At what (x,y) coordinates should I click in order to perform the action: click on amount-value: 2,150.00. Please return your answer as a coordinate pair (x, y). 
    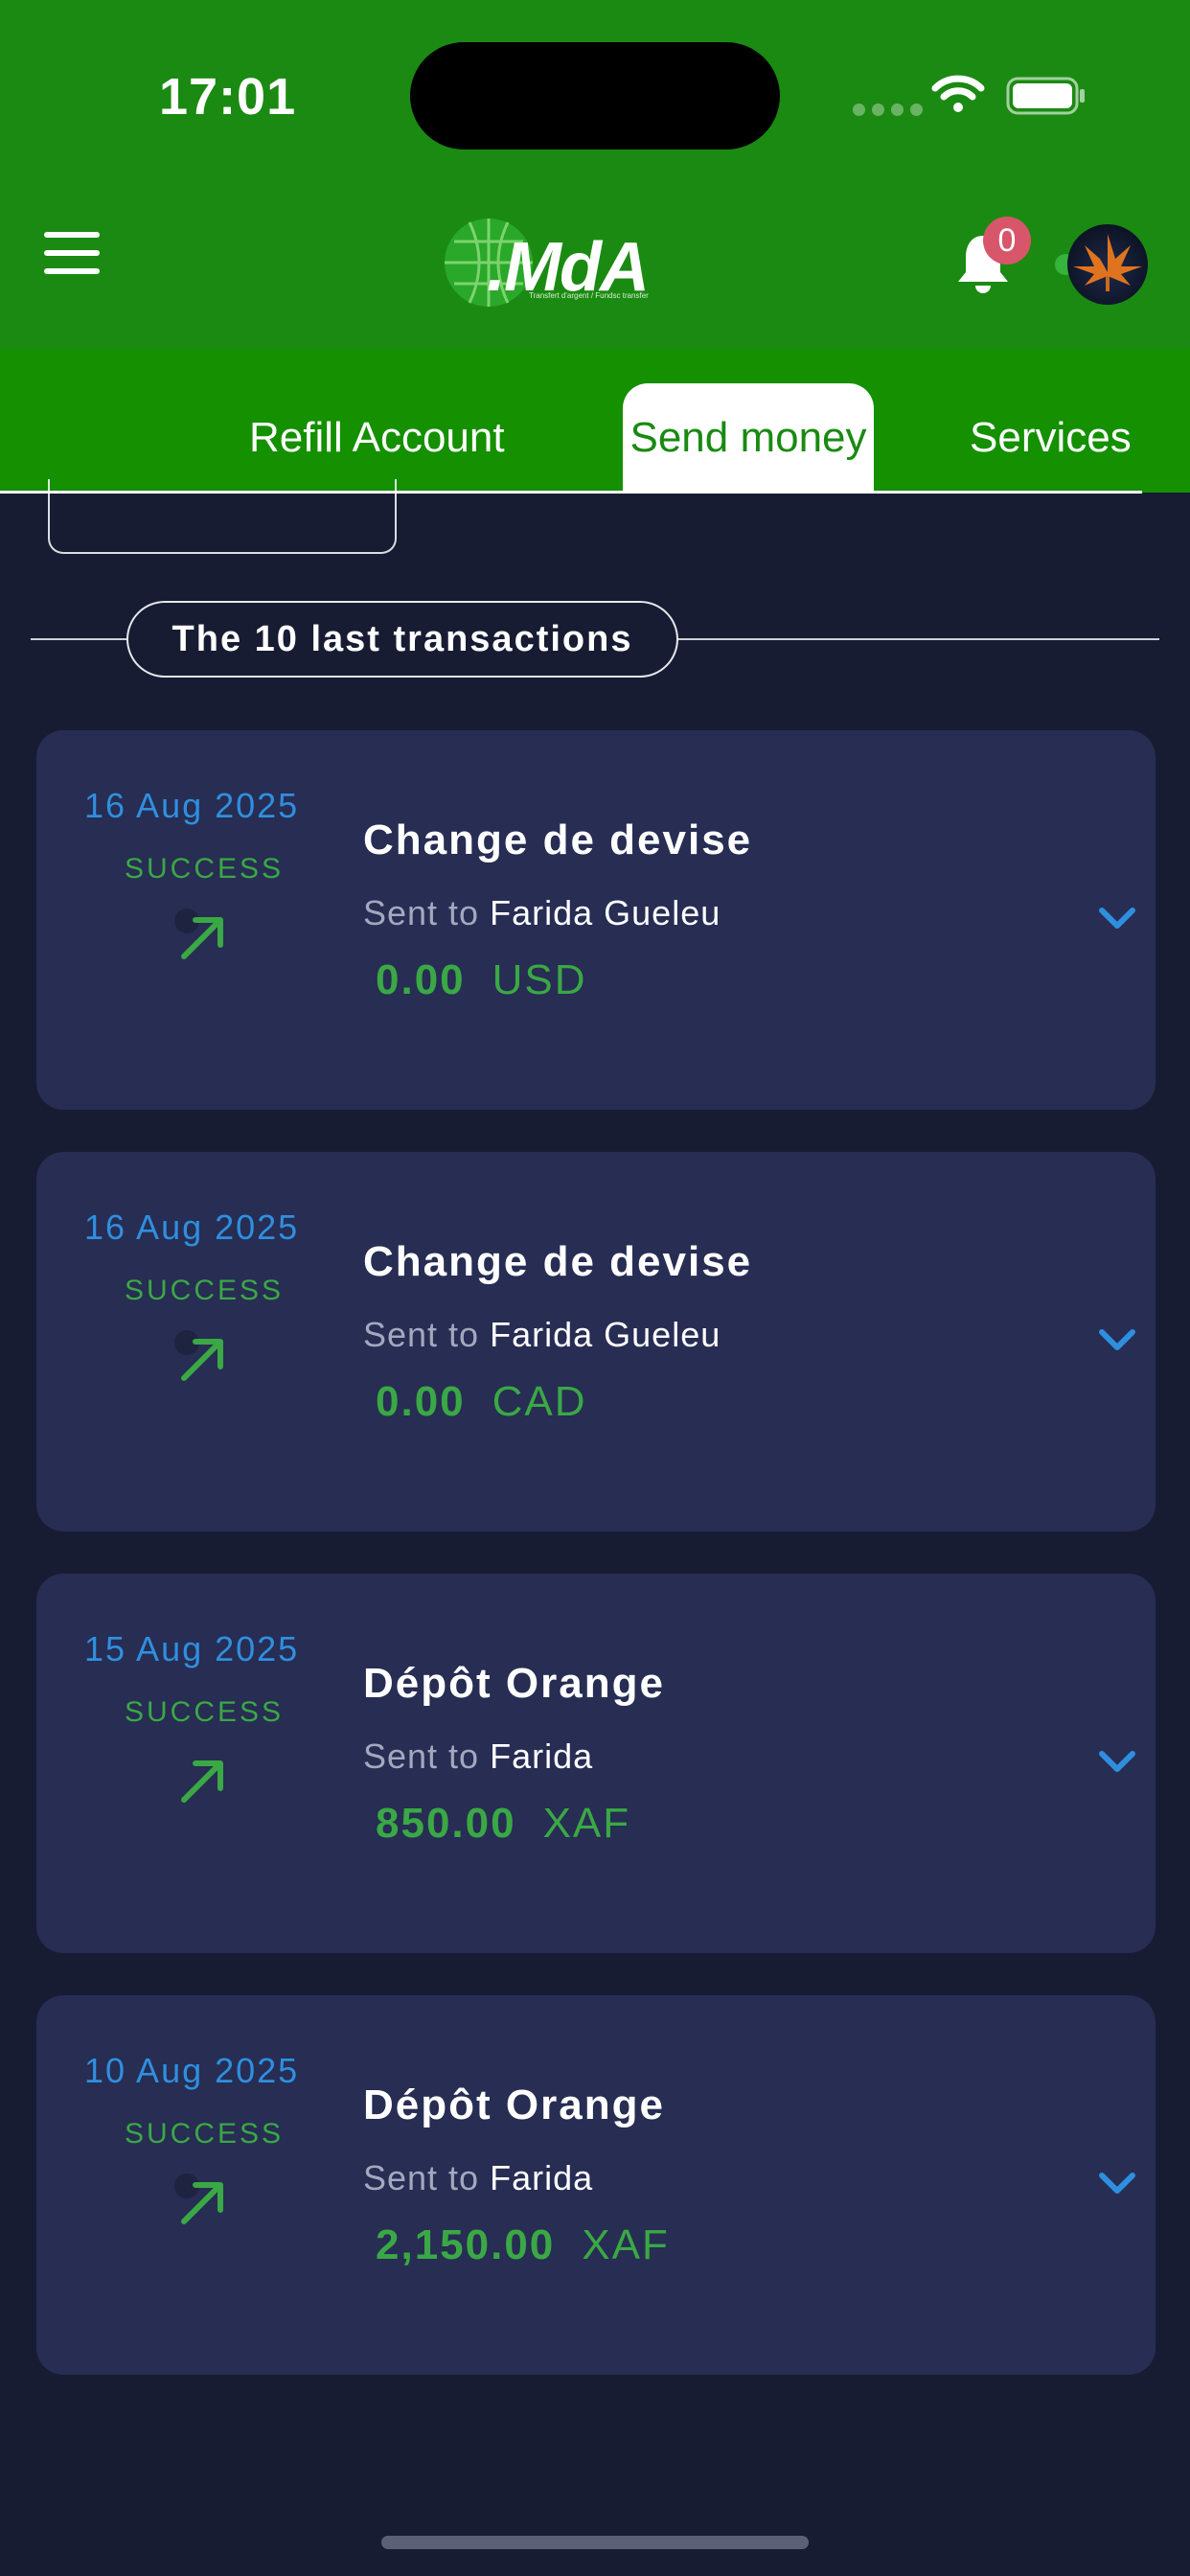
    Looking at the image, I should click on (466, 2244).